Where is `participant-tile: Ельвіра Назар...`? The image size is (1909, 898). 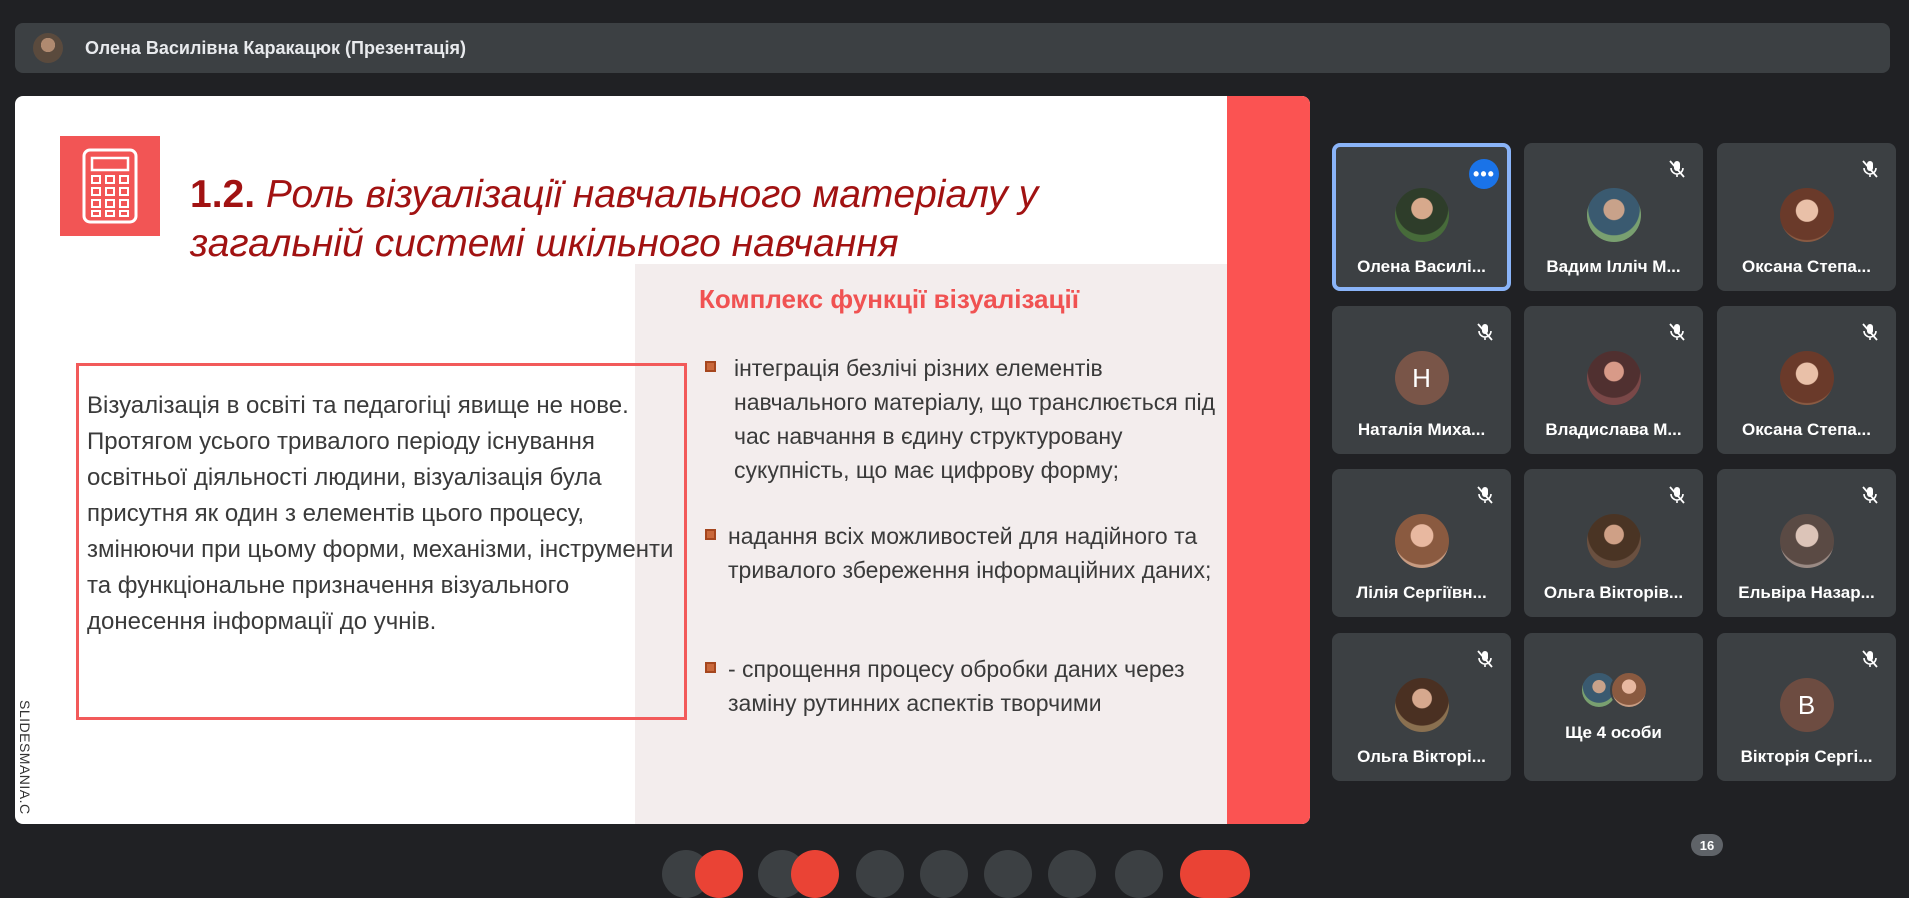 participant-tile: Ельвіра Назар... is located at coordinates (1806, 543).